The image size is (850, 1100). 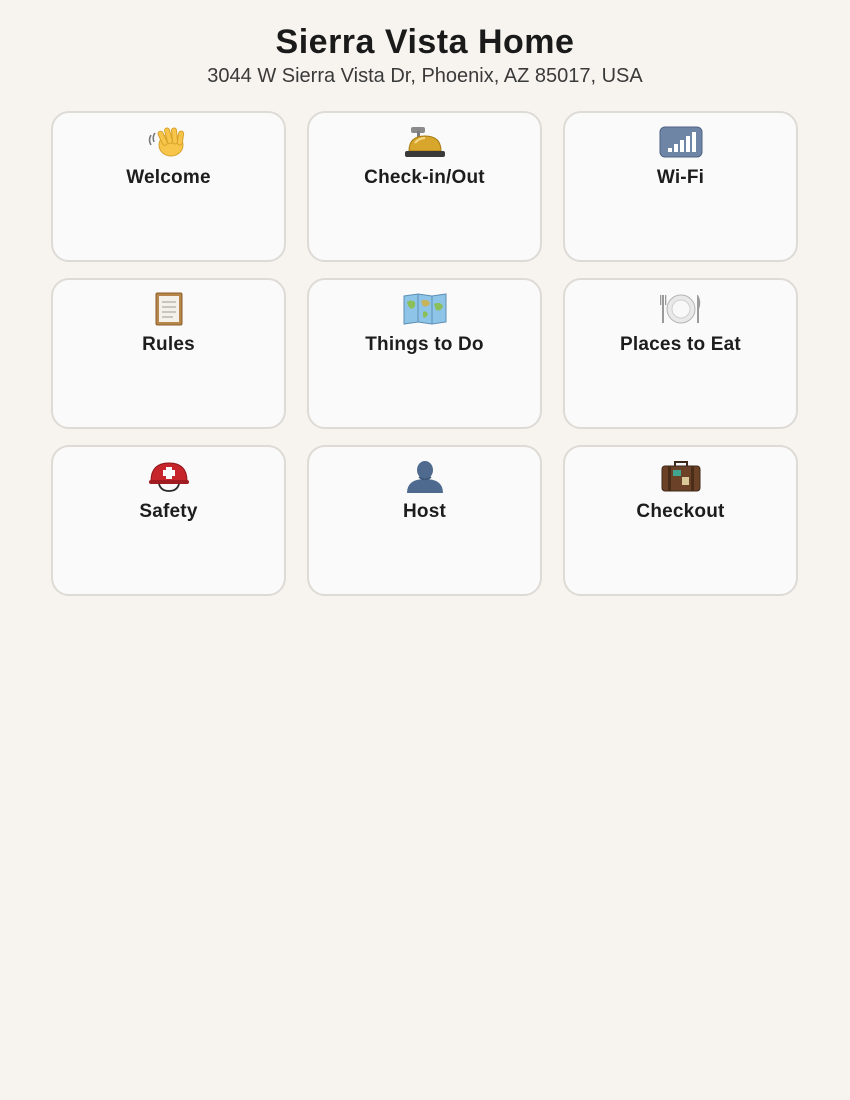 What do you see at coordinates (680, 344) in the screenshot?
I see `places-to-eat-label: Places to Eat` at bounding box center [680, 344].